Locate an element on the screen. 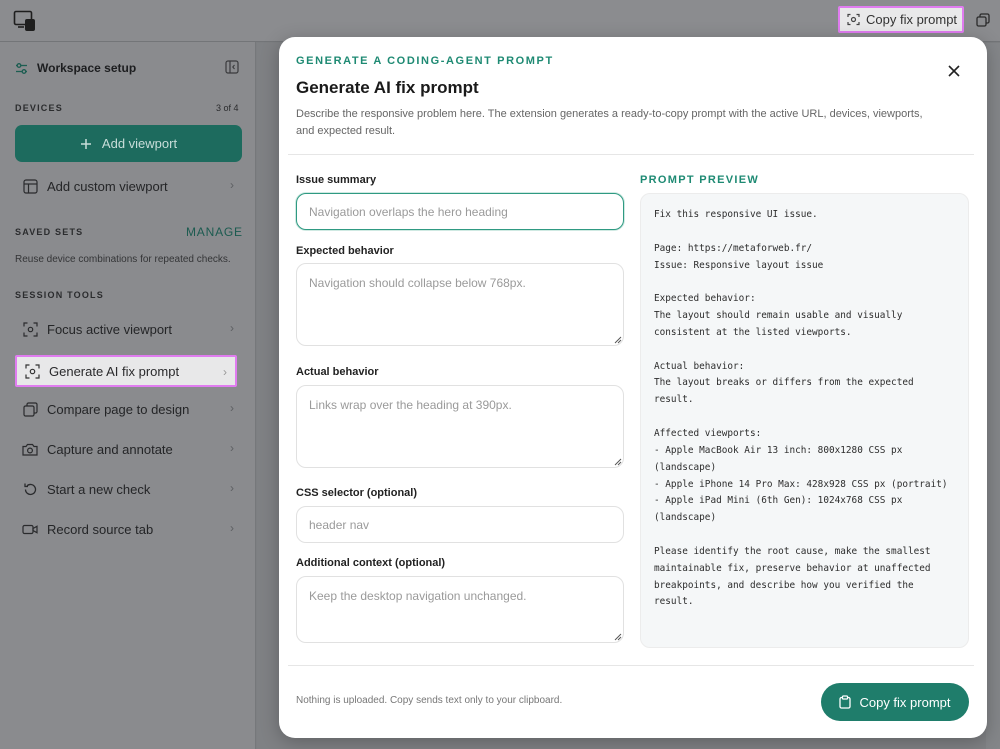 Image resolution: width=1000 pixels, height=749 pixels. css-selector-input is located at coordinates (460, 524).